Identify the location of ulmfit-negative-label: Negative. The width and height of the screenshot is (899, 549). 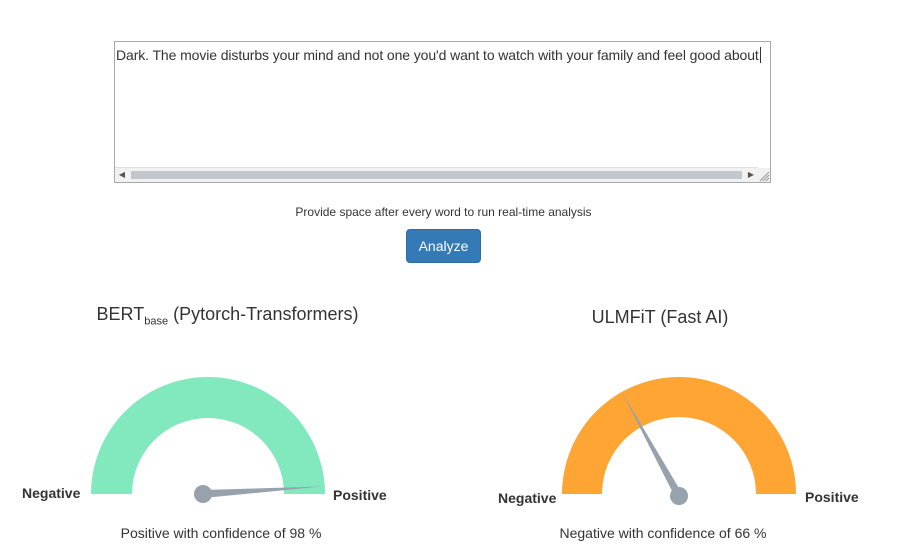
(527, 498).